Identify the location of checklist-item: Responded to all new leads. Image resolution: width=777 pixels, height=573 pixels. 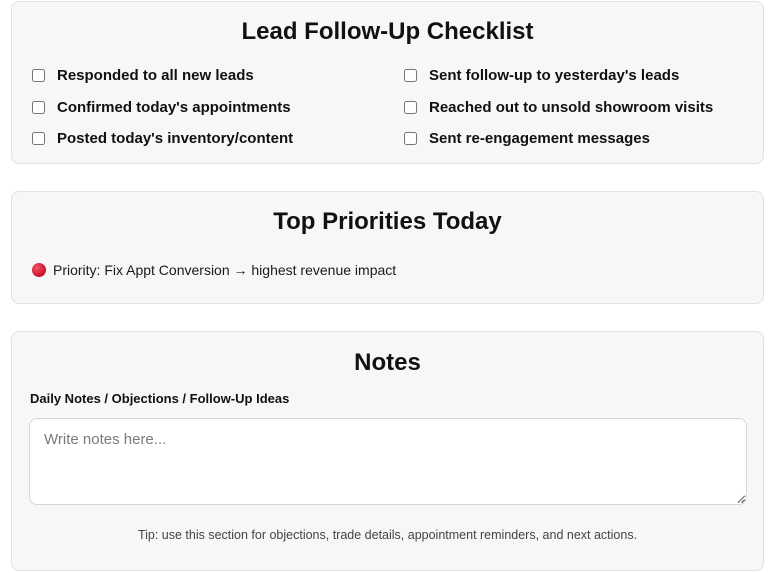
(218, 76).